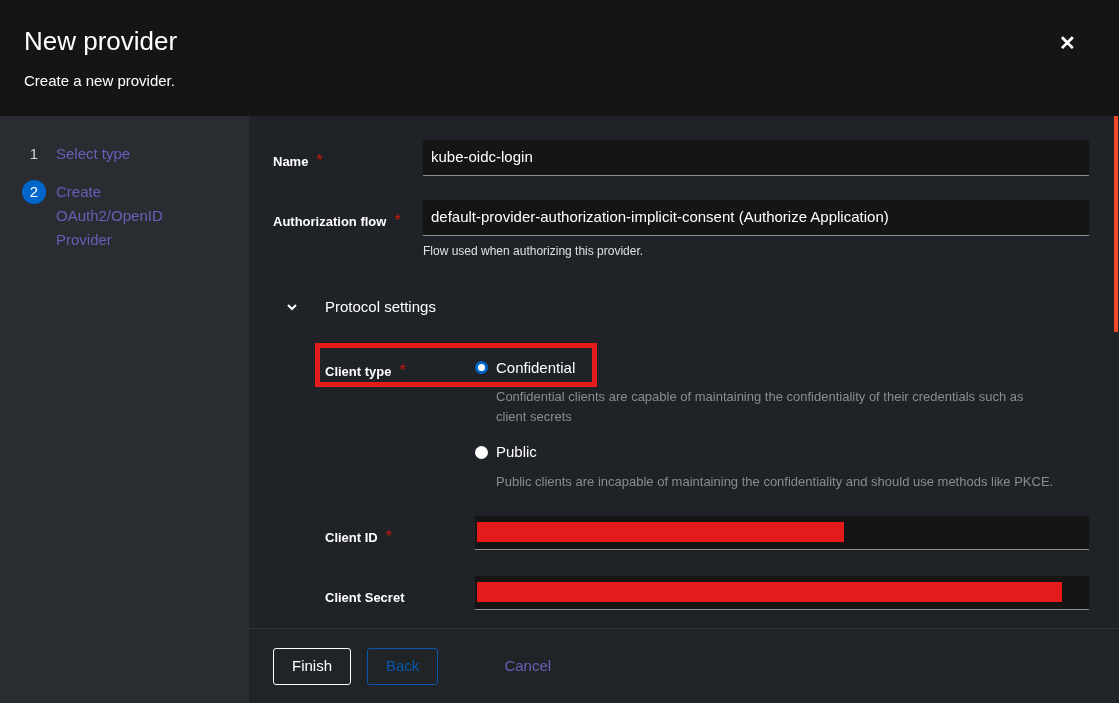 The height and width of the screenshot is (703, 1119). I want to click on wizard-button: Finish, so click(312, 666).